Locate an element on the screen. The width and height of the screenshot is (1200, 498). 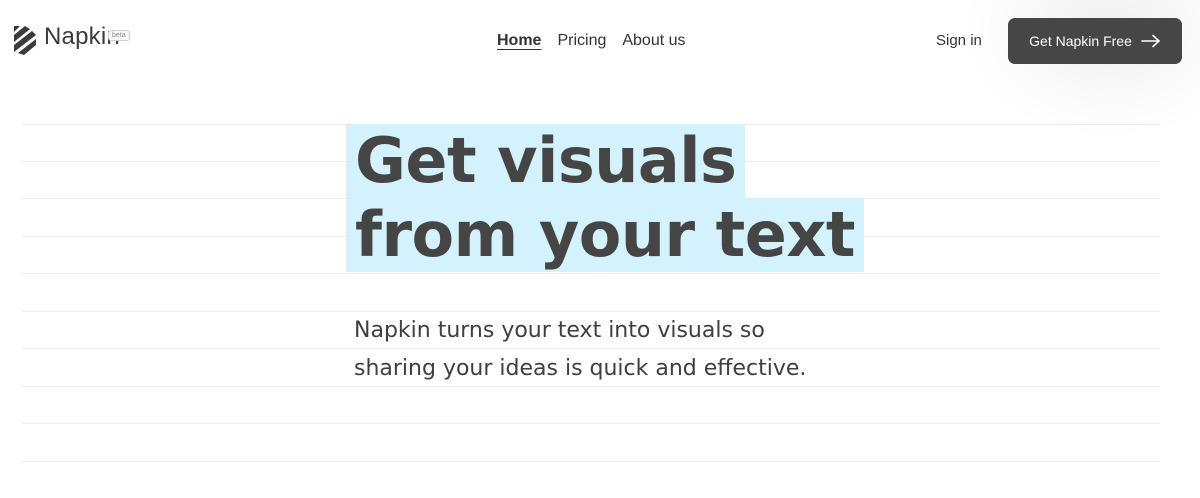
main-nav: Home Pricing About us is located at coordinates (591, 41).